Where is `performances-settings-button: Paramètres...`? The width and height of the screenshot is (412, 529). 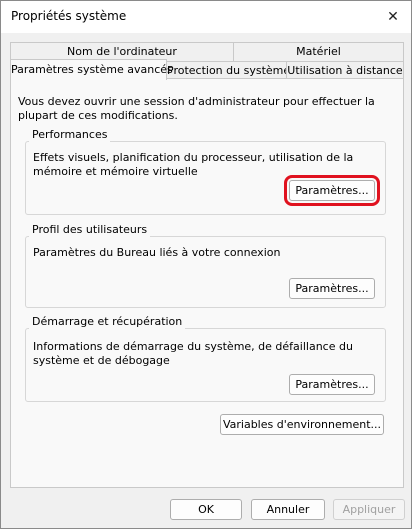 performances-settings-button: Paramètres... is located at coordinates (332, 190).